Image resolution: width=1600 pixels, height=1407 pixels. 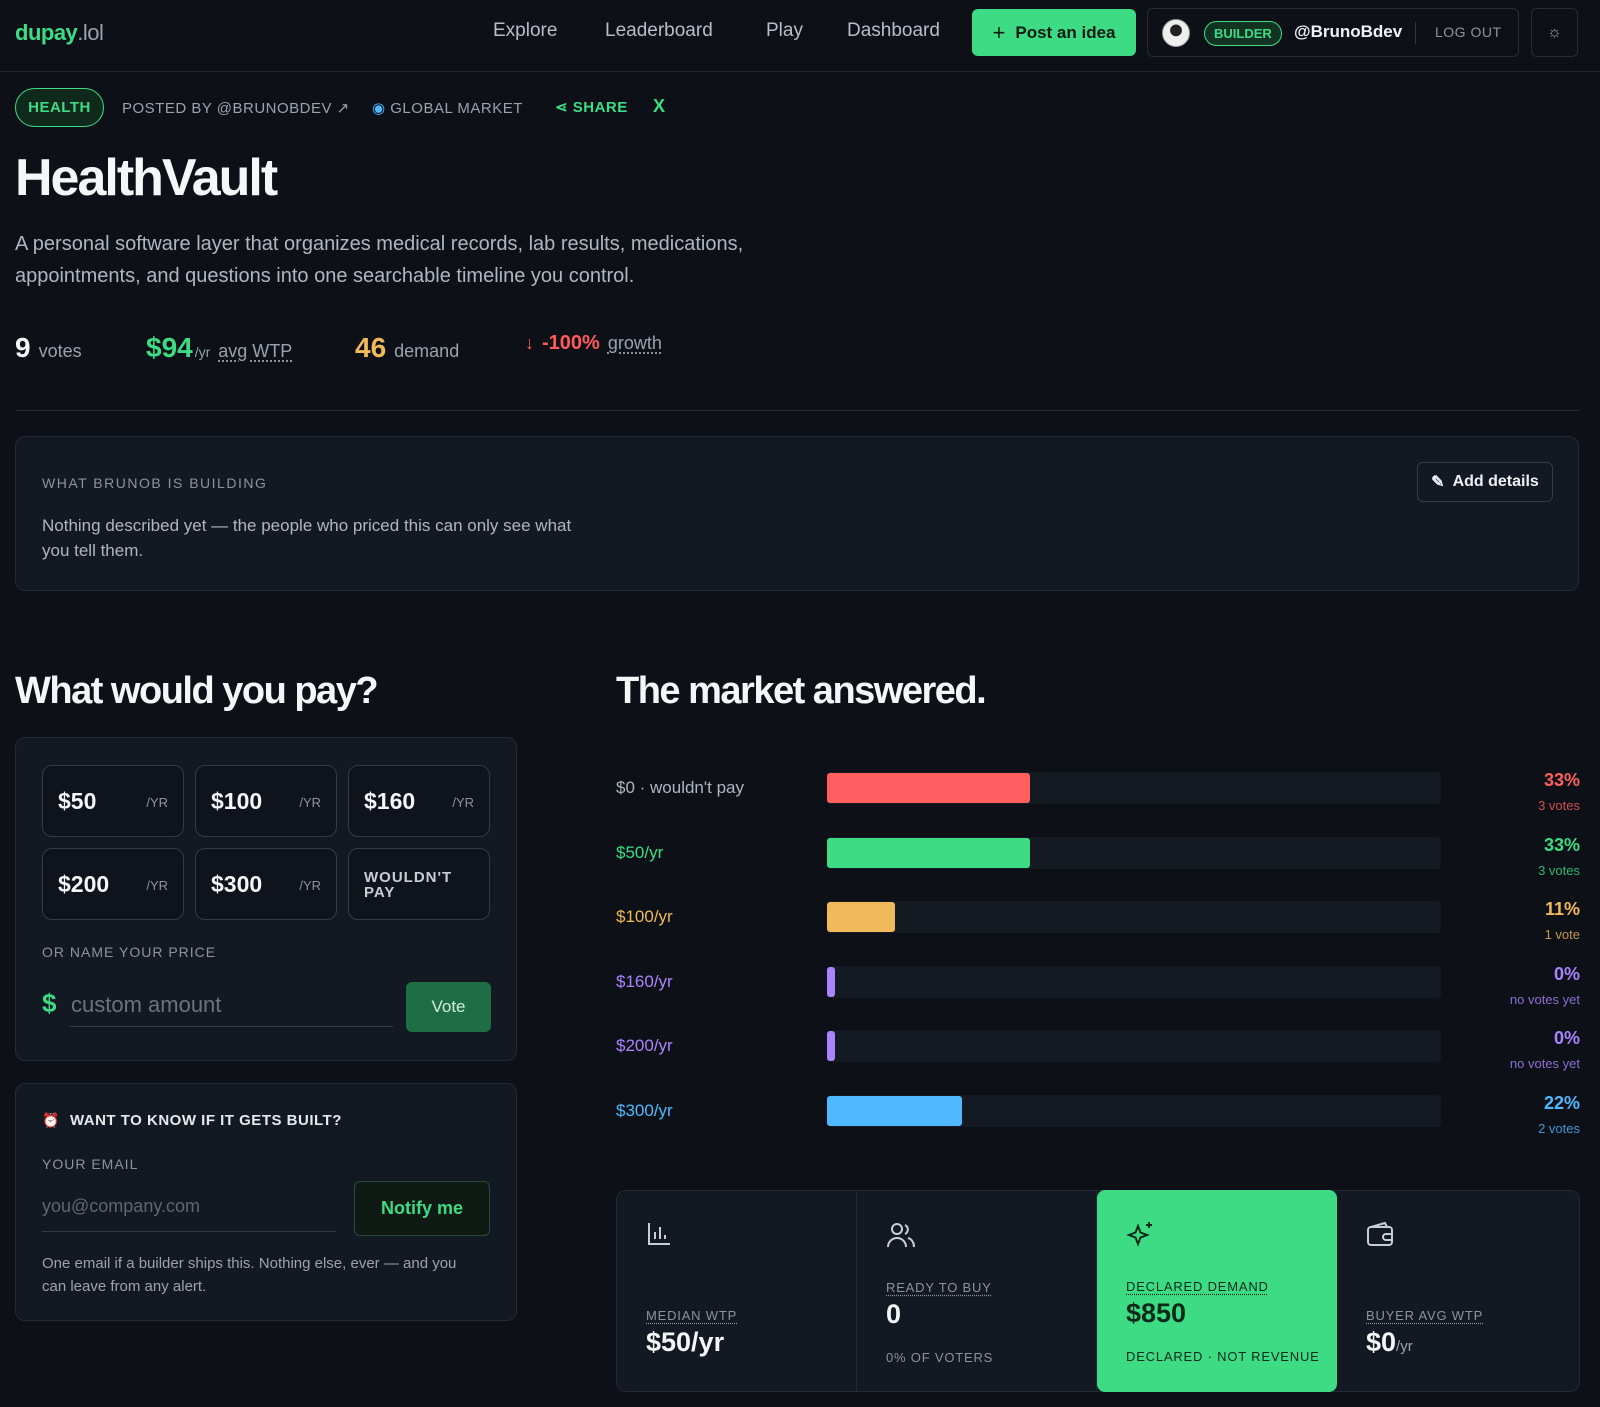 I want to click on share-icon: ⋖, so click(x=562, y=107).